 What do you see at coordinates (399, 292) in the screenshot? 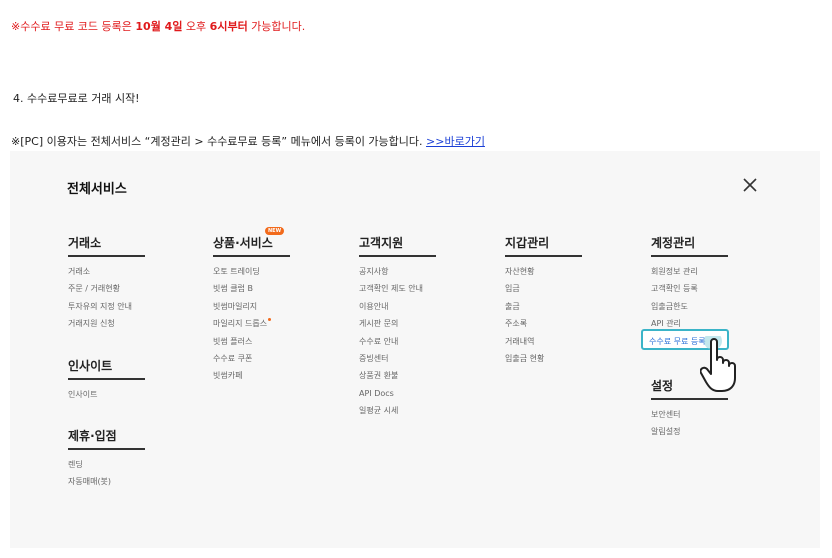
I see `menu-item: 고객확인 제도 안내` at bounding box center [399, 292].